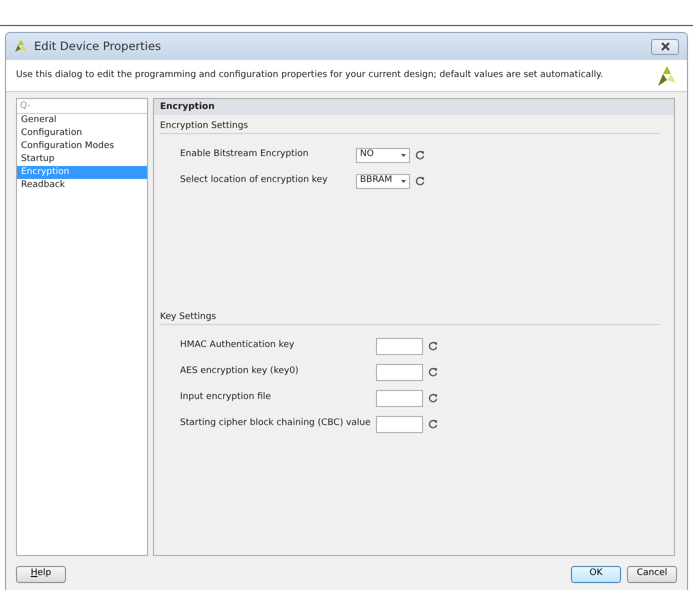 The height and width of the screenshot is (591, 693). What do you see at coordinates (82, 106) in the screenshot?
I see `search-field: Q-` at bounding box center [82, 106].